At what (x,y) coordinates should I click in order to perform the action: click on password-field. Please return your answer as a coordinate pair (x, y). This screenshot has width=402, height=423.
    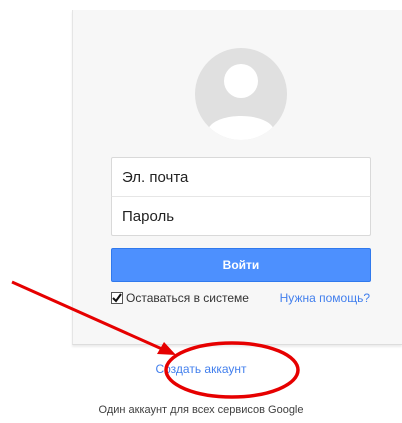
    Looking at the image, I should click on (241, 216).